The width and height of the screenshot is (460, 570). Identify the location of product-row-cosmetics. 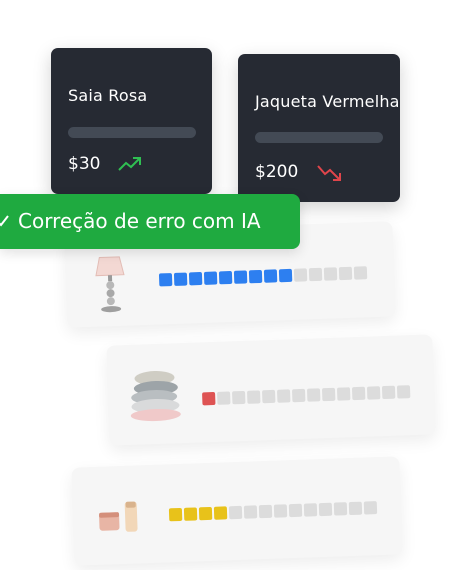
(237, 511).